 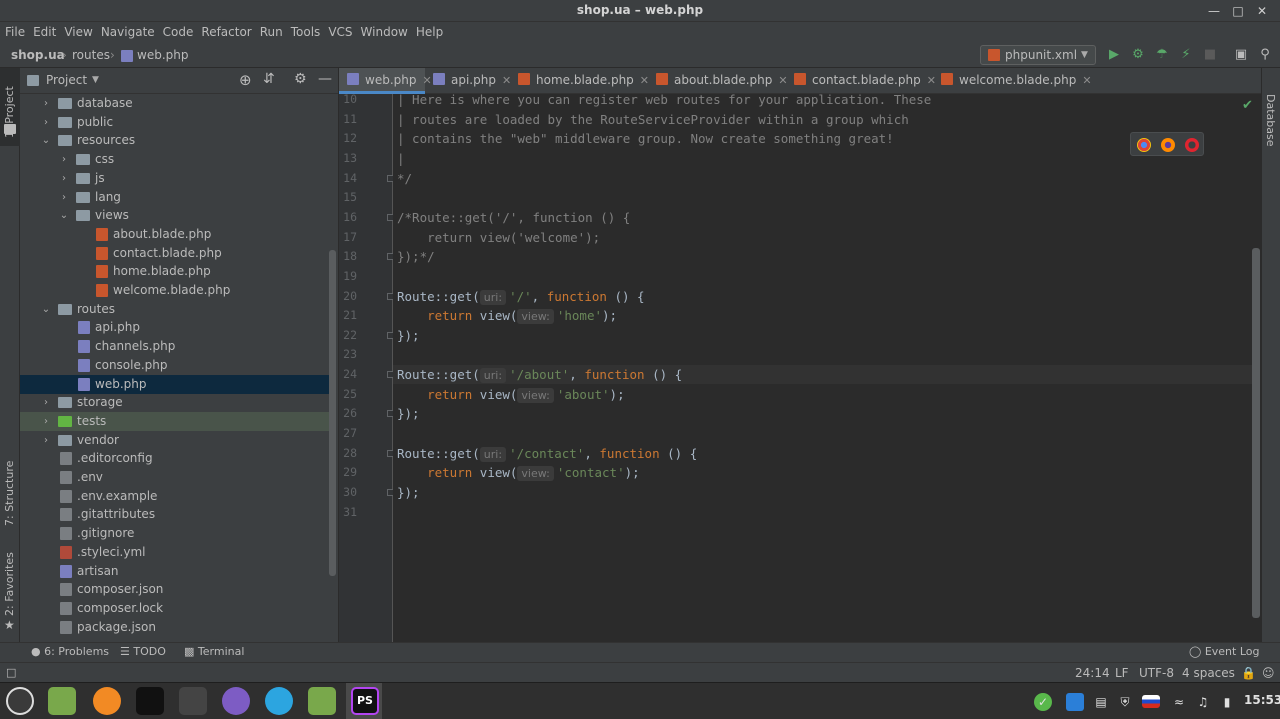 I want to click on settings-gear-icon: ⚙, so click(x=300, y=79).